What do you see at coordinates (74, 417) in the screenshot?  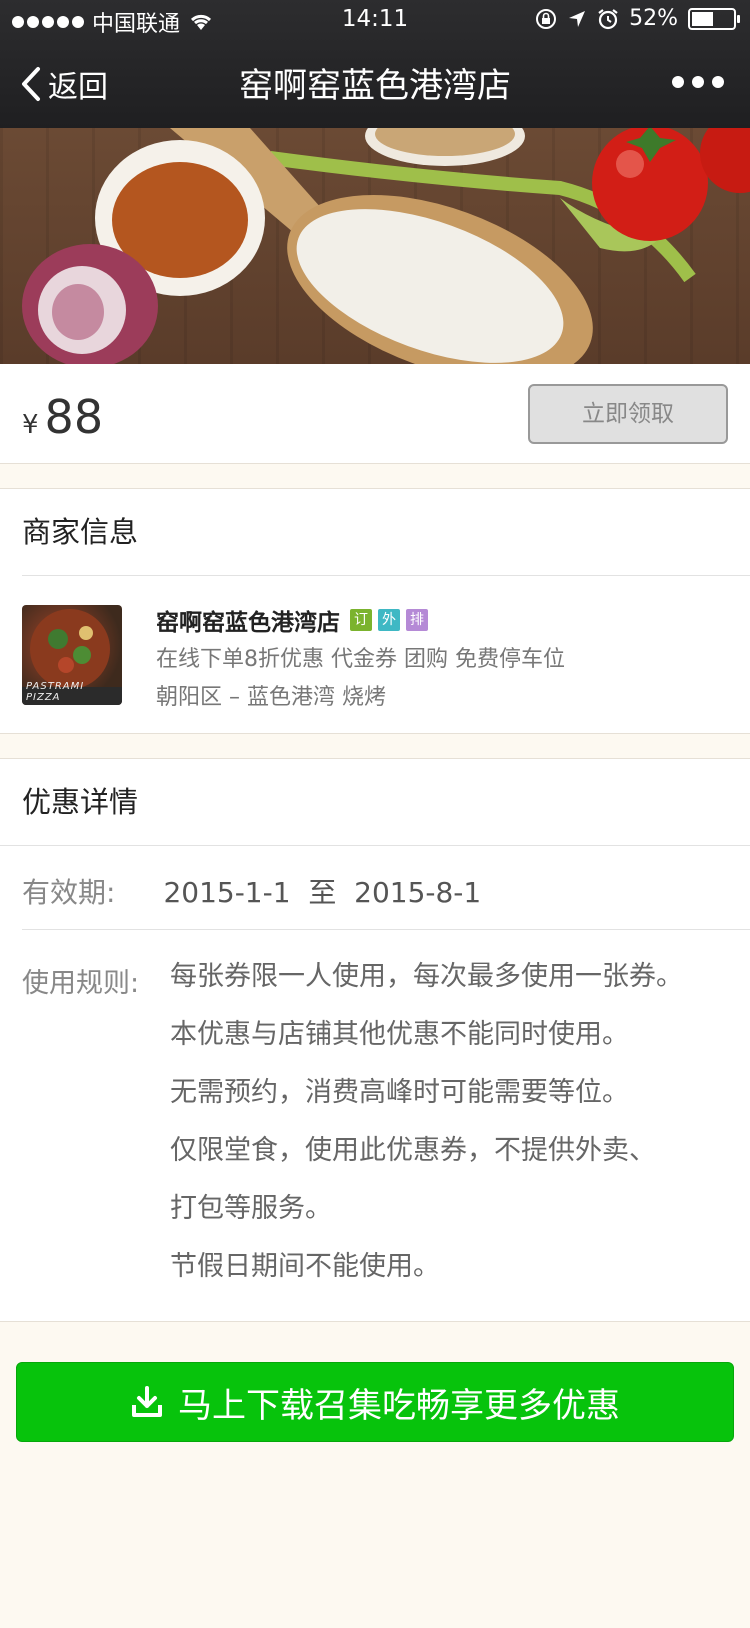 I see `price-amount: 88` at bounding box center [74, 417].